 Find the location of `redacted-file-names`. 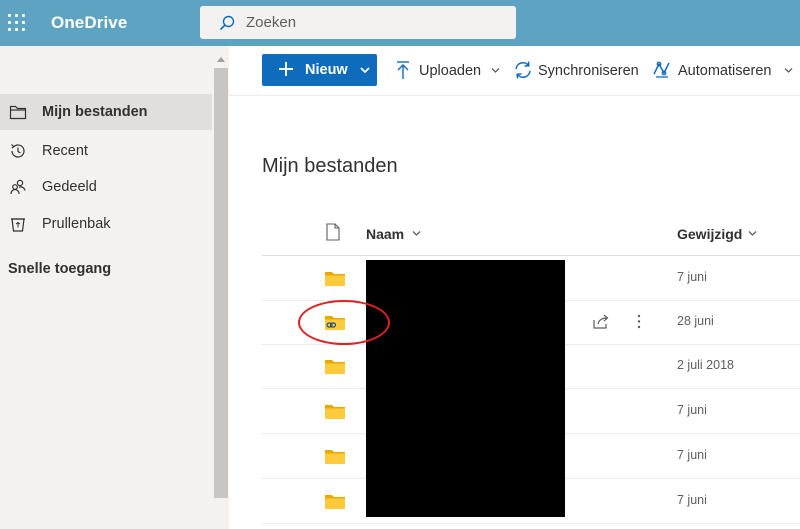

redacted-file-names is located at coordinates (465, 388).